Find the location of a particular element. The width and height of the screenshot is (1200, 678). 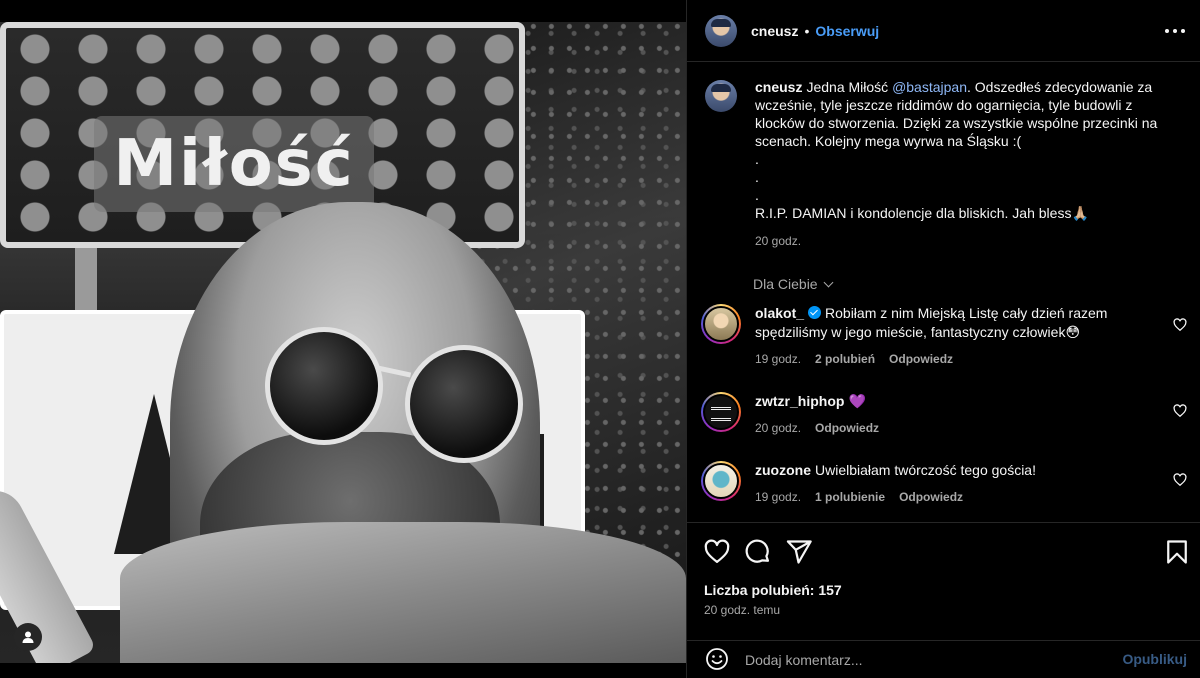

comment-meta: 19 godz. 1 polubienie Odpowiedz is located at coordinates (955, 497).